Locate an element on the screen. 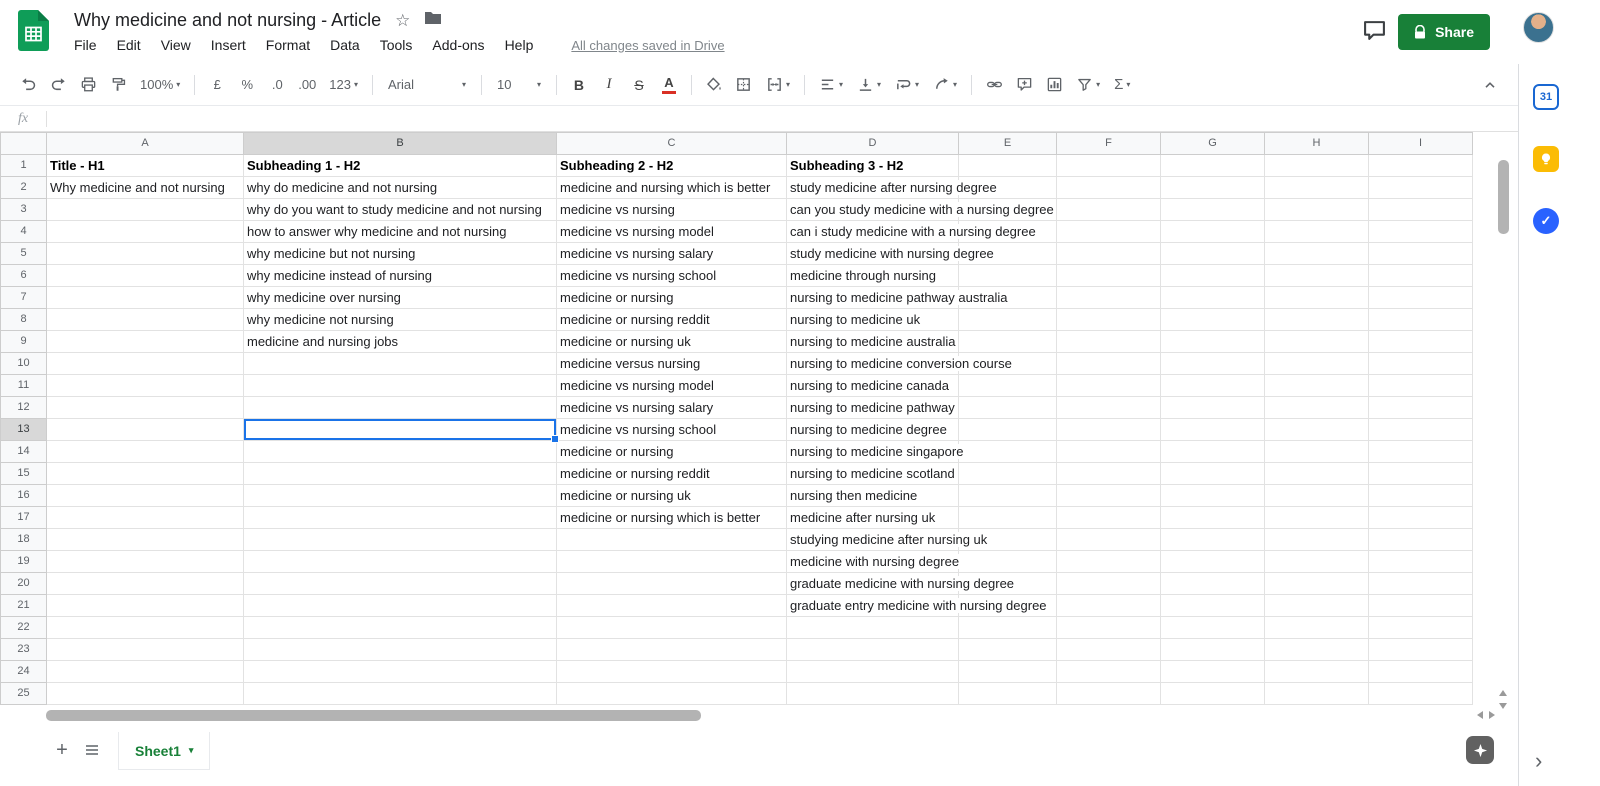  cell-G24 is located at coordinates (1212, 671).